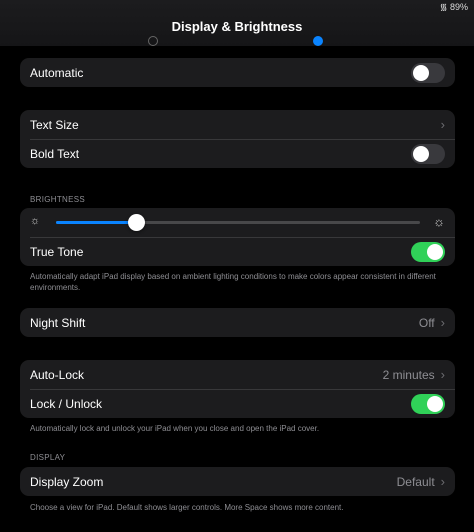  I want to click on night-shift-label: Night Shift, so click(58, 322).